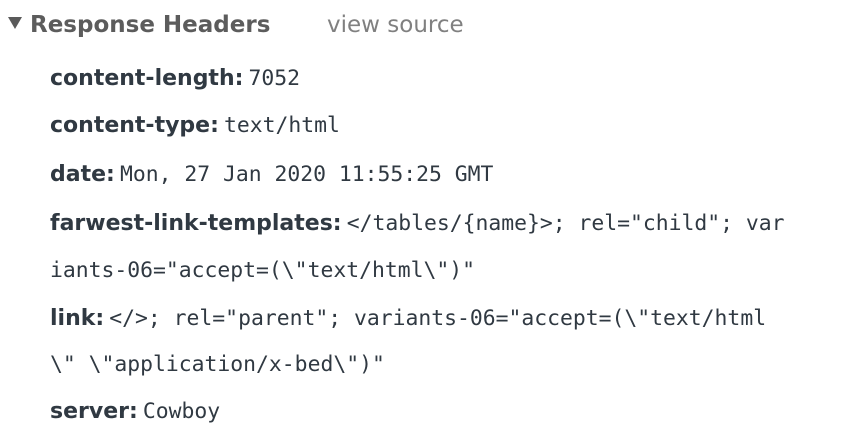 The image size is (850, 430). Describe the element at coordinates (147, 78) in the screenshot. I see `header-name: content-length:` at that location.